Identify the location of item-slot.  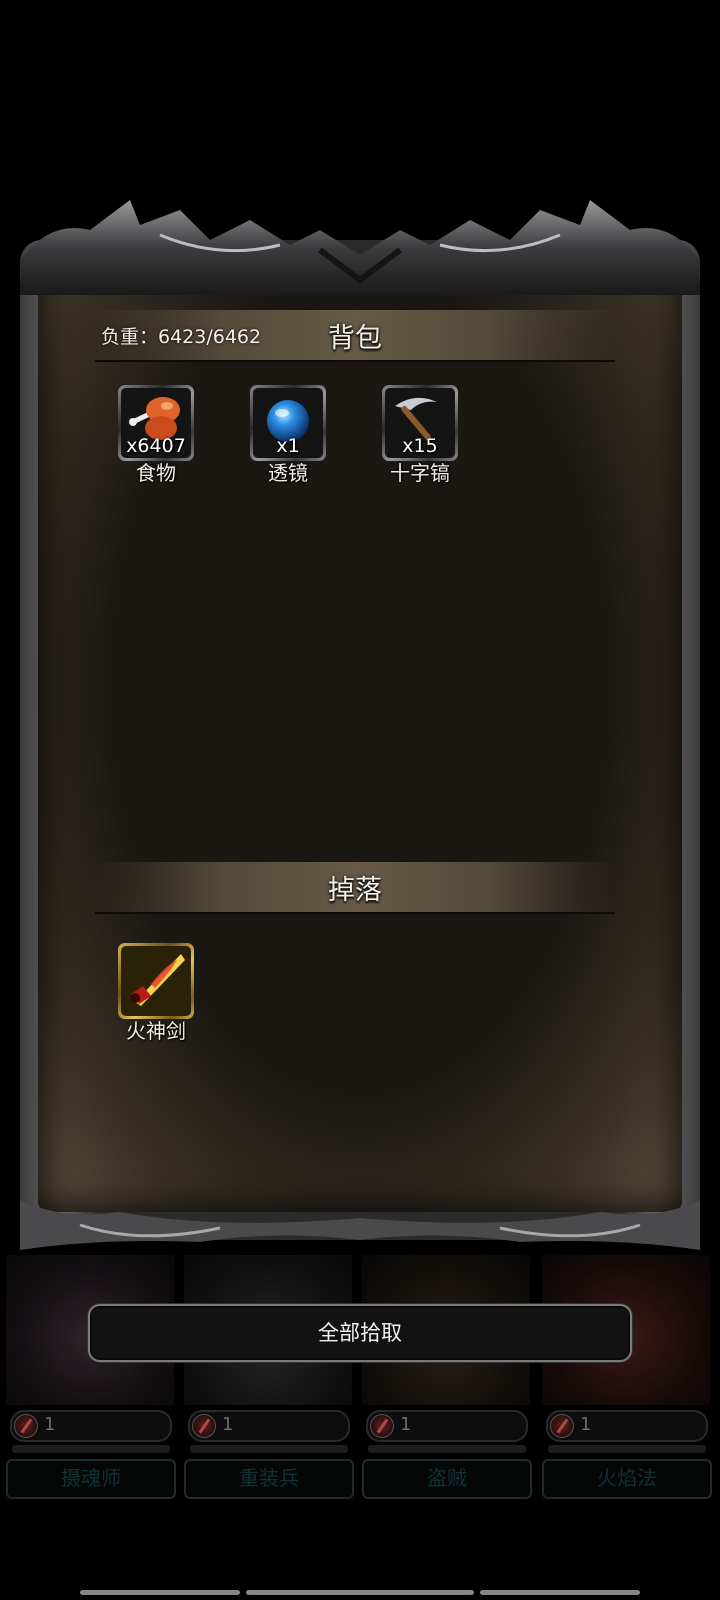
(156, 981).